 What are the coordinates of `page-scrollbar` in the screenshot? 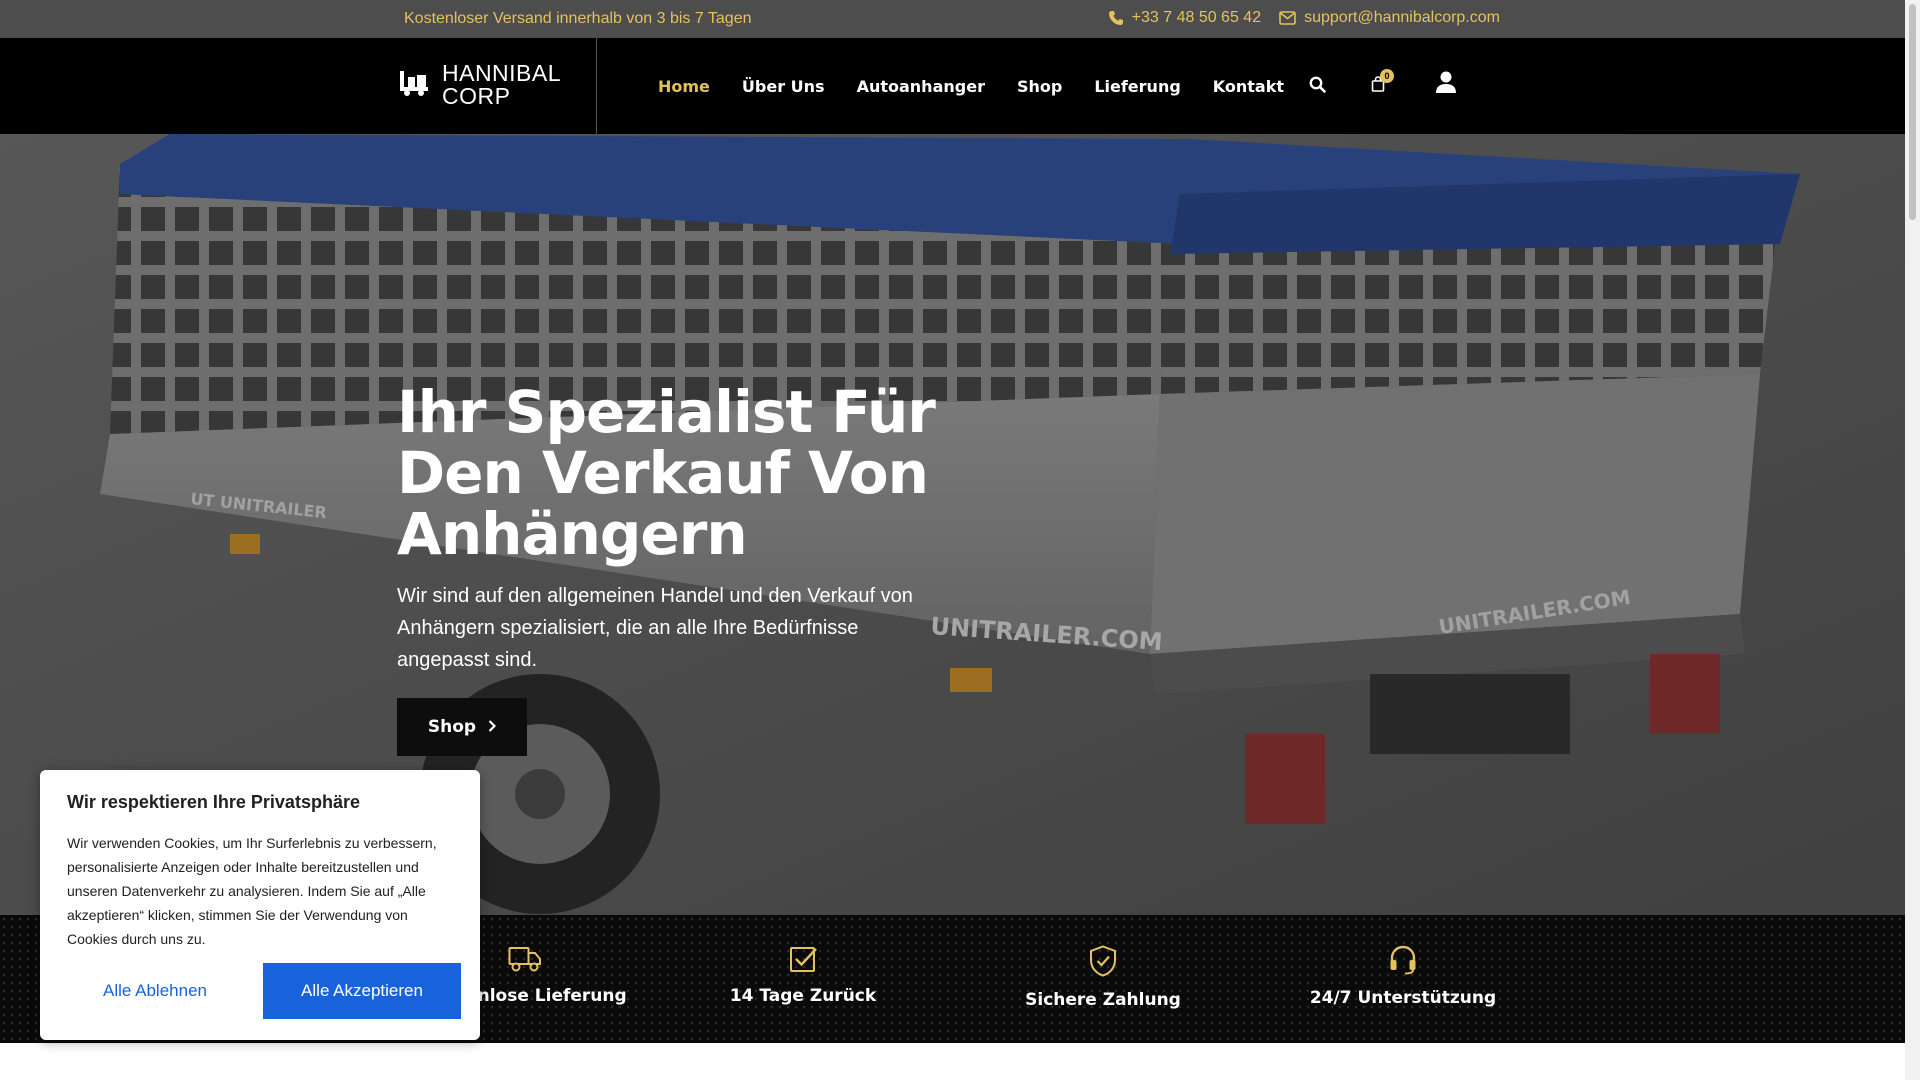 It's located at (1912, 540).